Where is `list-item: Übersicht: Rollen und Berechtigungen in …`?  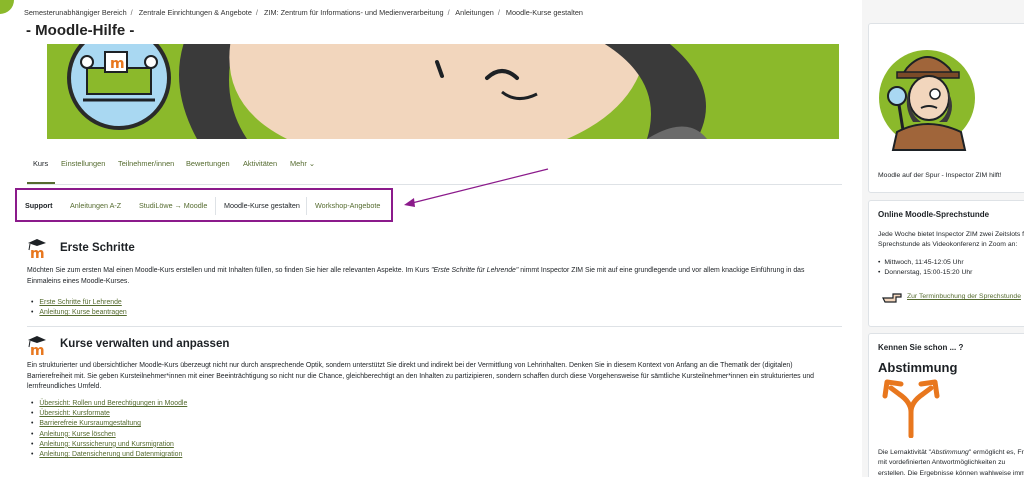
list-item: Übersicht: Rollen und Berechtigungen in … is located at coordinates (109, 404).